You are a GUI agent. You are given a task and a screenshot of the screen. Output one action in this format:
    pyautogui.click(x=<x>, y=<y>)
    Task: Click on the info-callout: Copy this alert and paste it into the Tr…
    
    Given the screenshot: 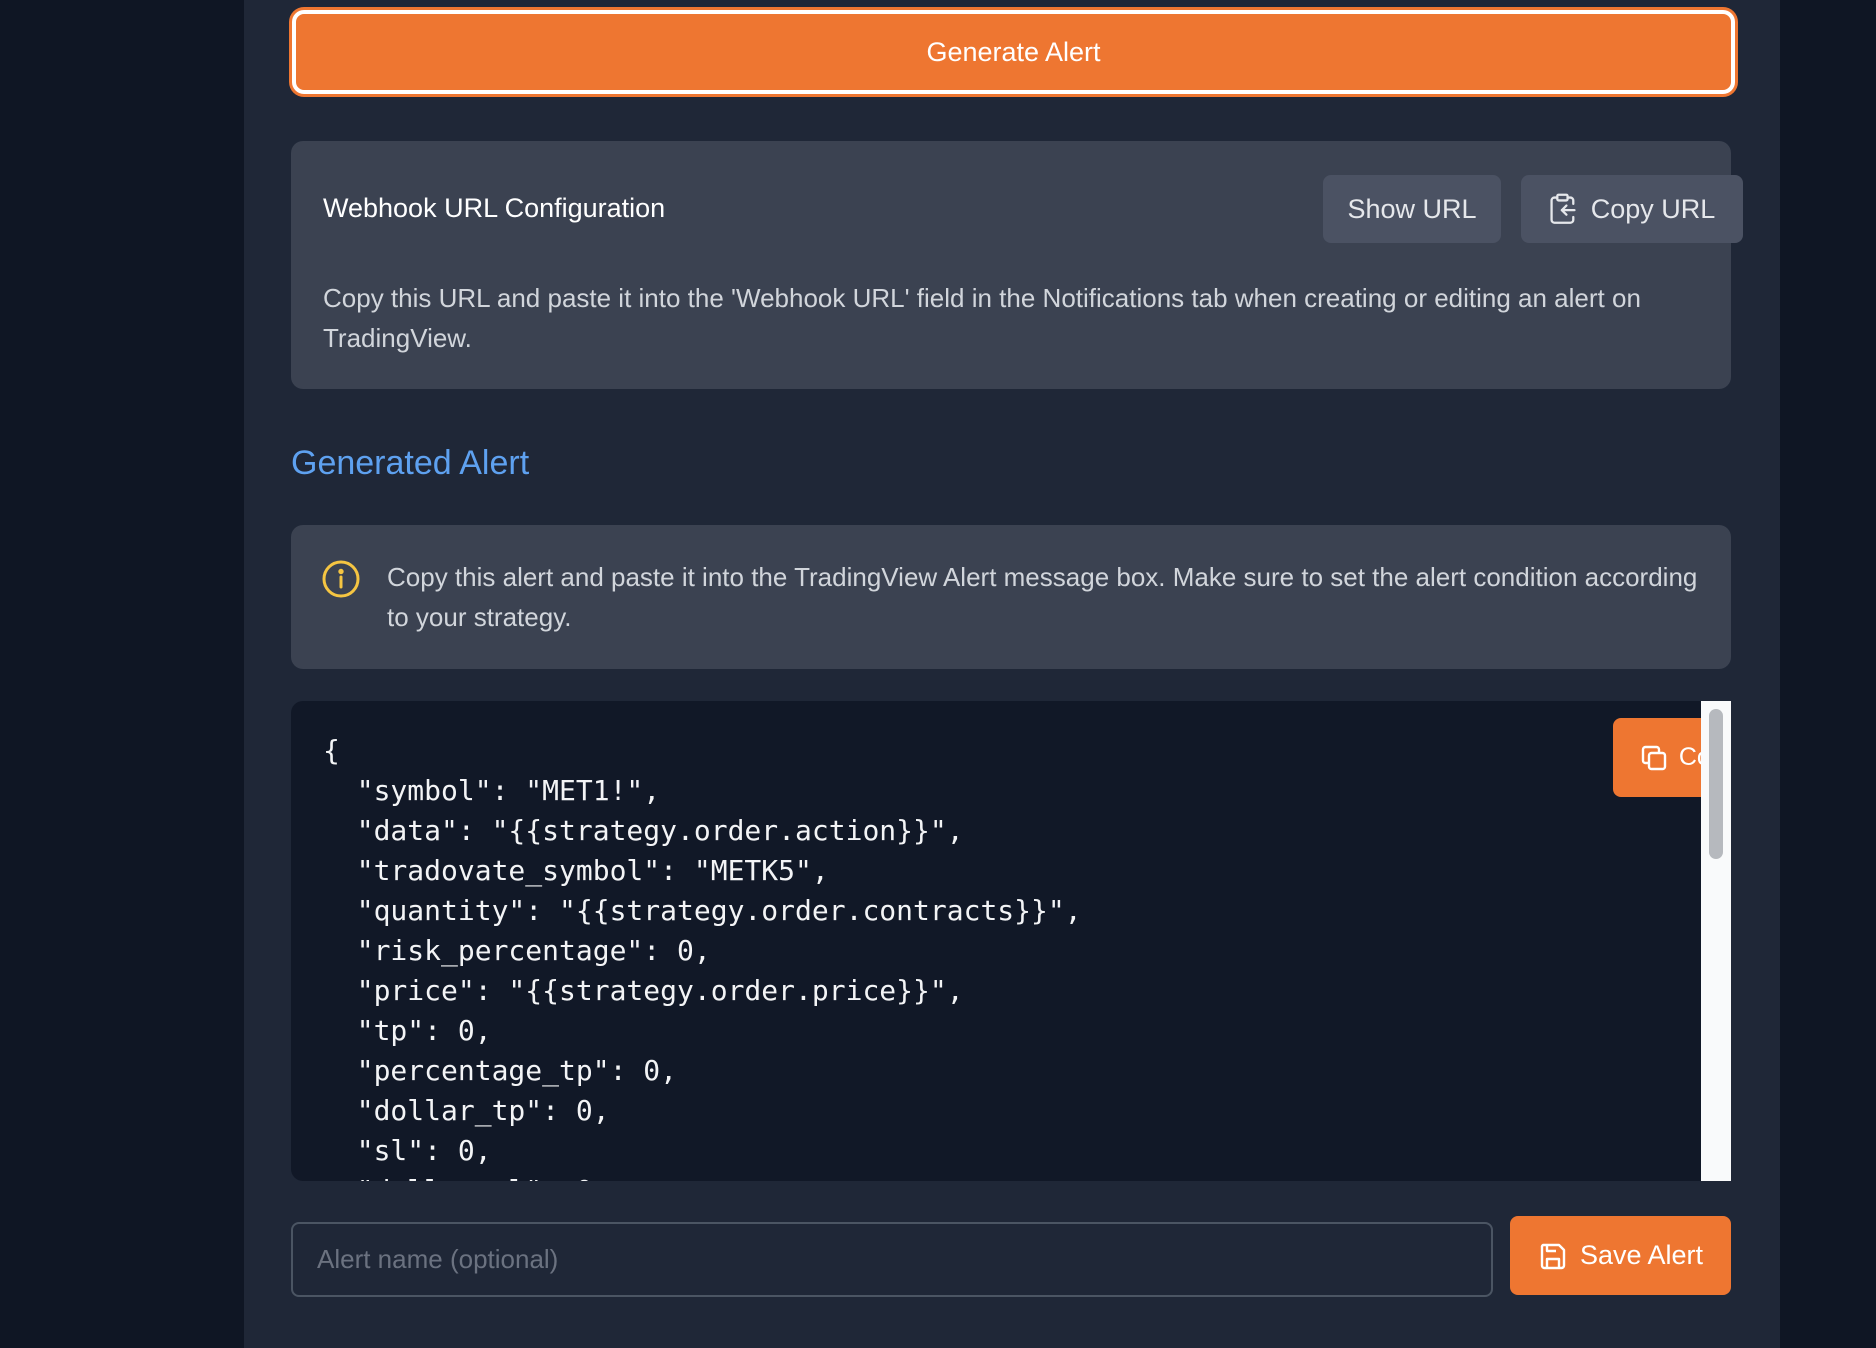 What is the action you would take?
    pyautogui.click(x=1011, y=597)
    